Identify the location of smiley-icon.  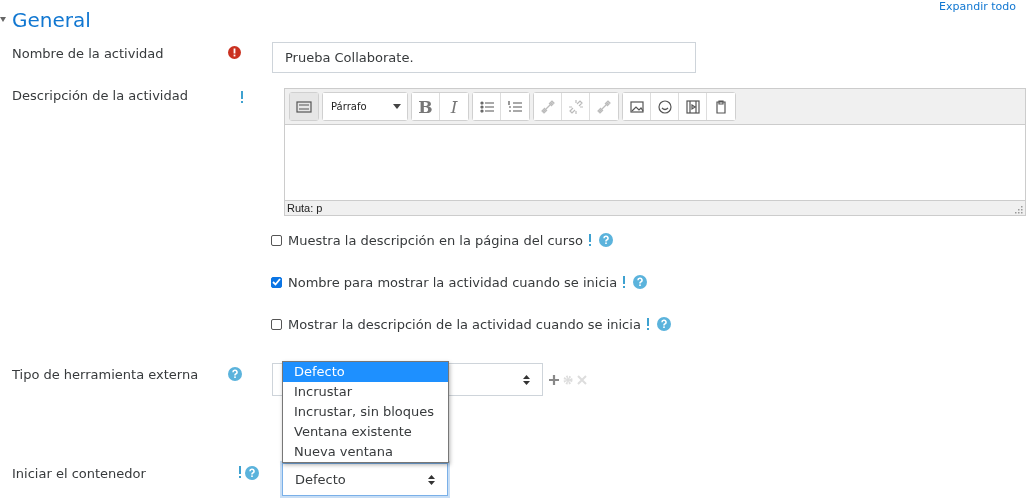
(664, 106).